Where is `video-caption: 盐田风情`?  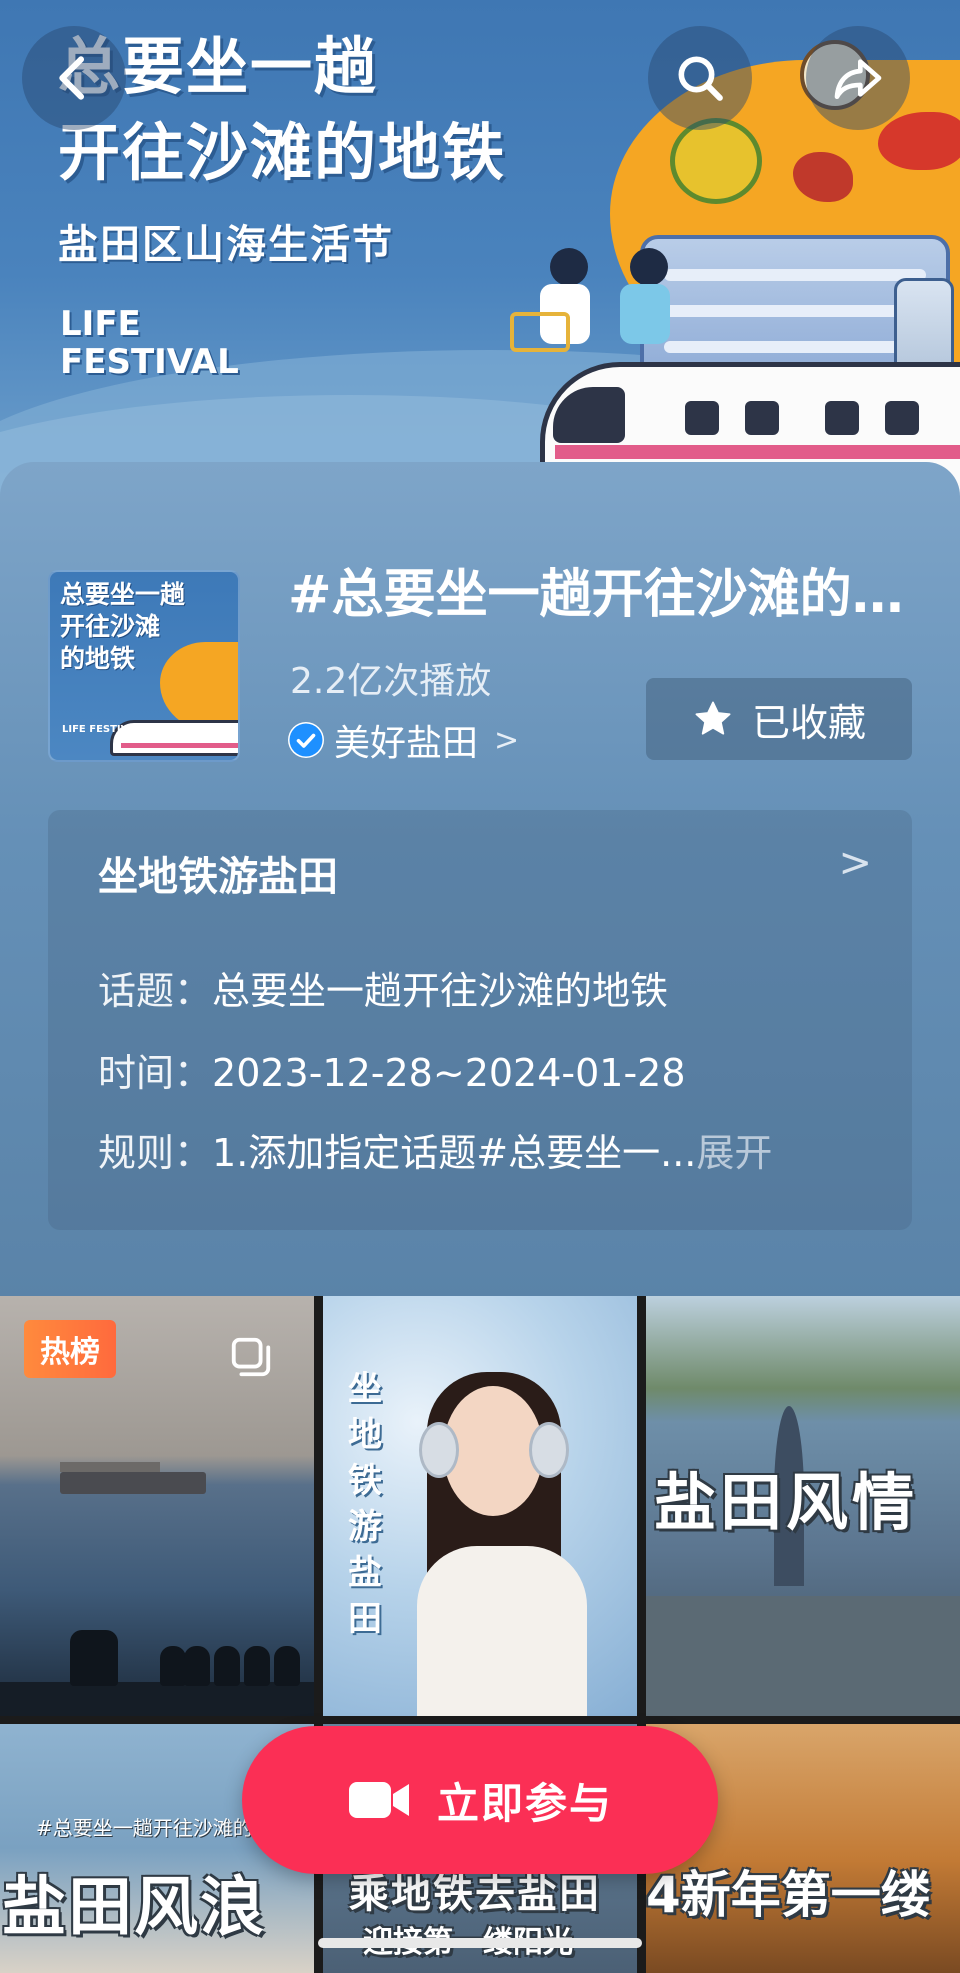
video-caption: 盐田风情 is located at coordinates (786, 1502).